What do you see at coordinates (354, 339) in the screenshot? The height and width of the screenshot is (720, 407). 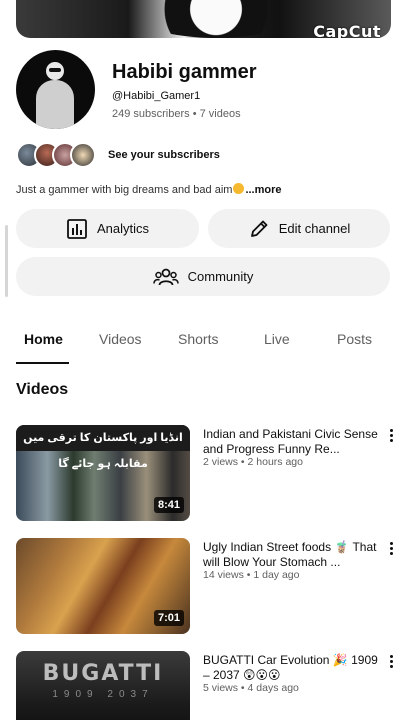 I see `tab-posts: Posts` at bounding box center [354, 339].